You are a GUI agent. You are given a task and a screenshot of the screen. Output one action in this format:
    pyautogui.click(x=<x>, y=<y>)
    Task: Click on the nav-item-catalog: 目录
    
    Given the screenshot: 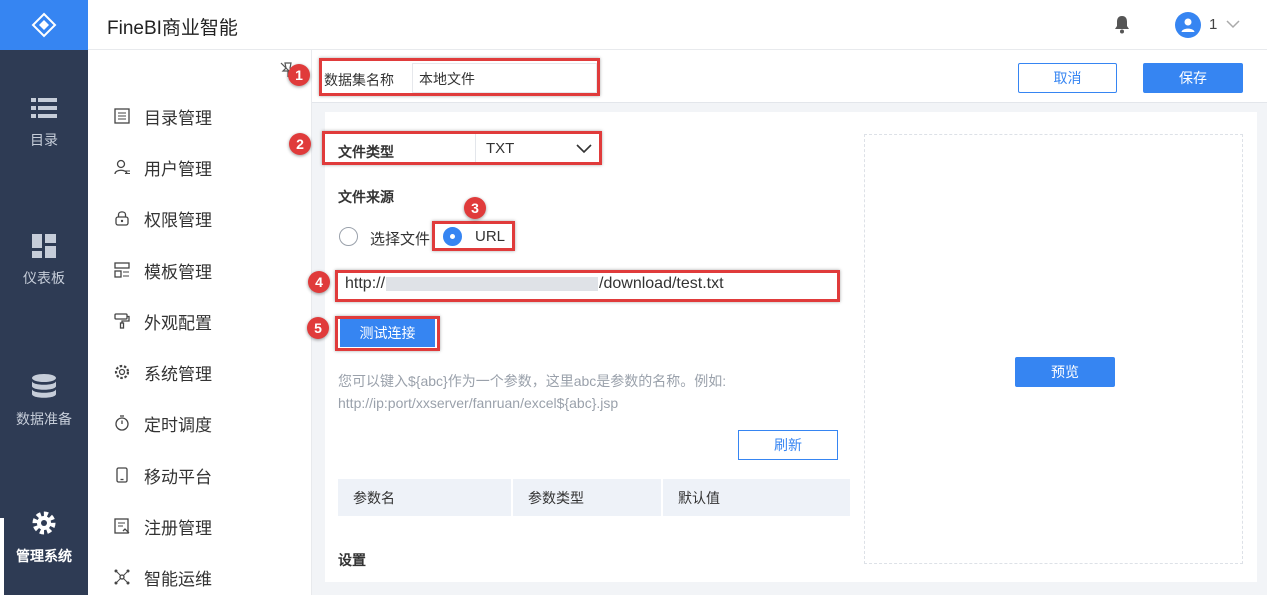 What is the action you would take?
    pyautogui.click(x=44, y=123)
    